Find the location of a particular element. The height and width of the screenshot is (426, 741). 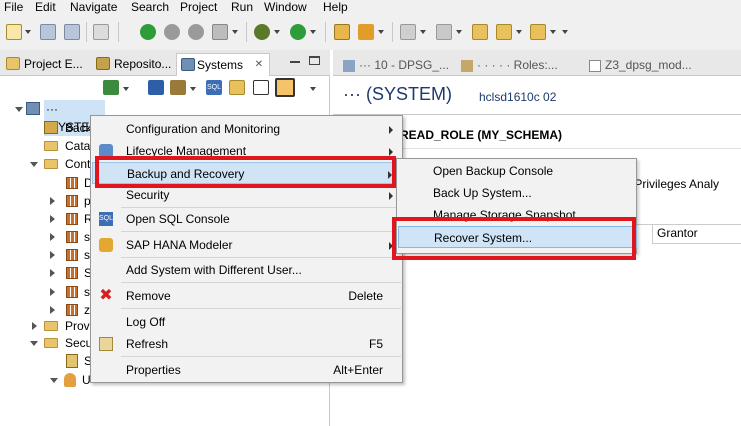

menu-search: Search is located at coordinates (150, 7).